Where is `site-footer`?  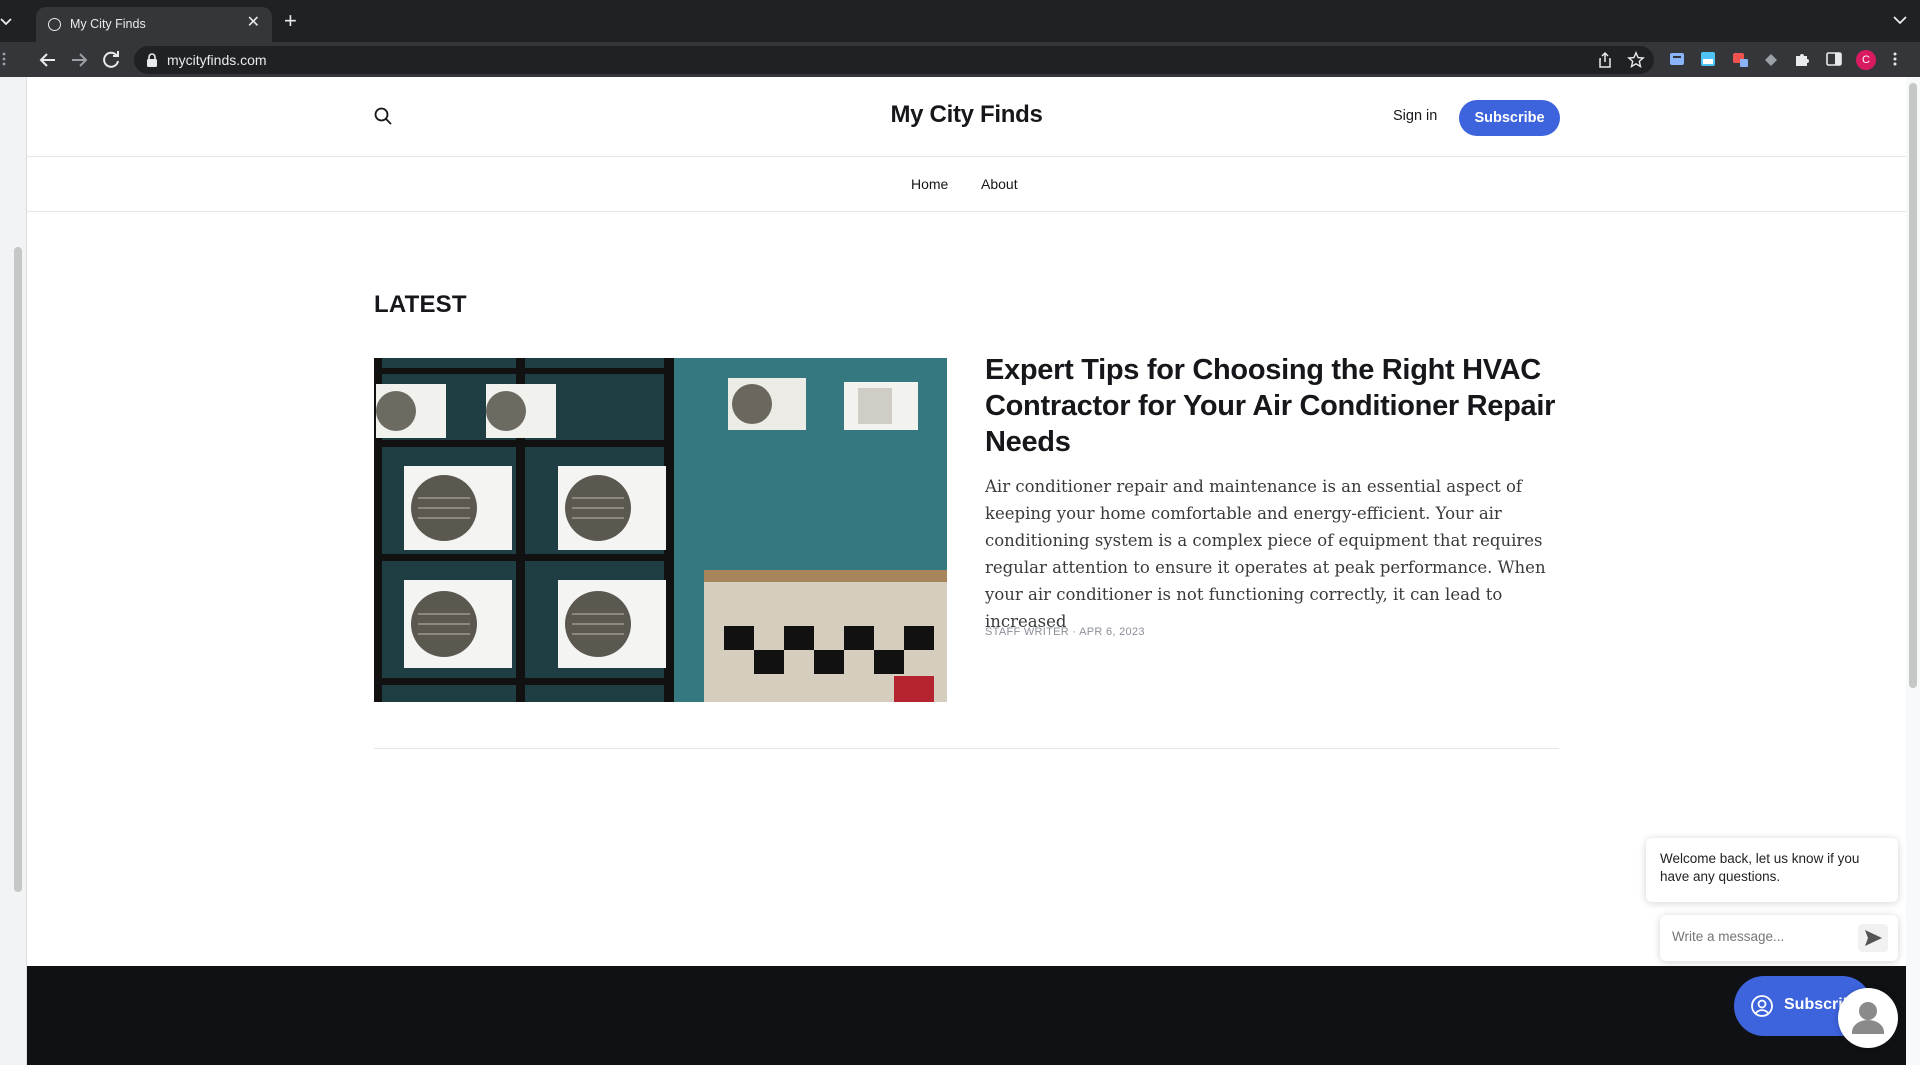 site-footer is located at coordinates (966, 1015).